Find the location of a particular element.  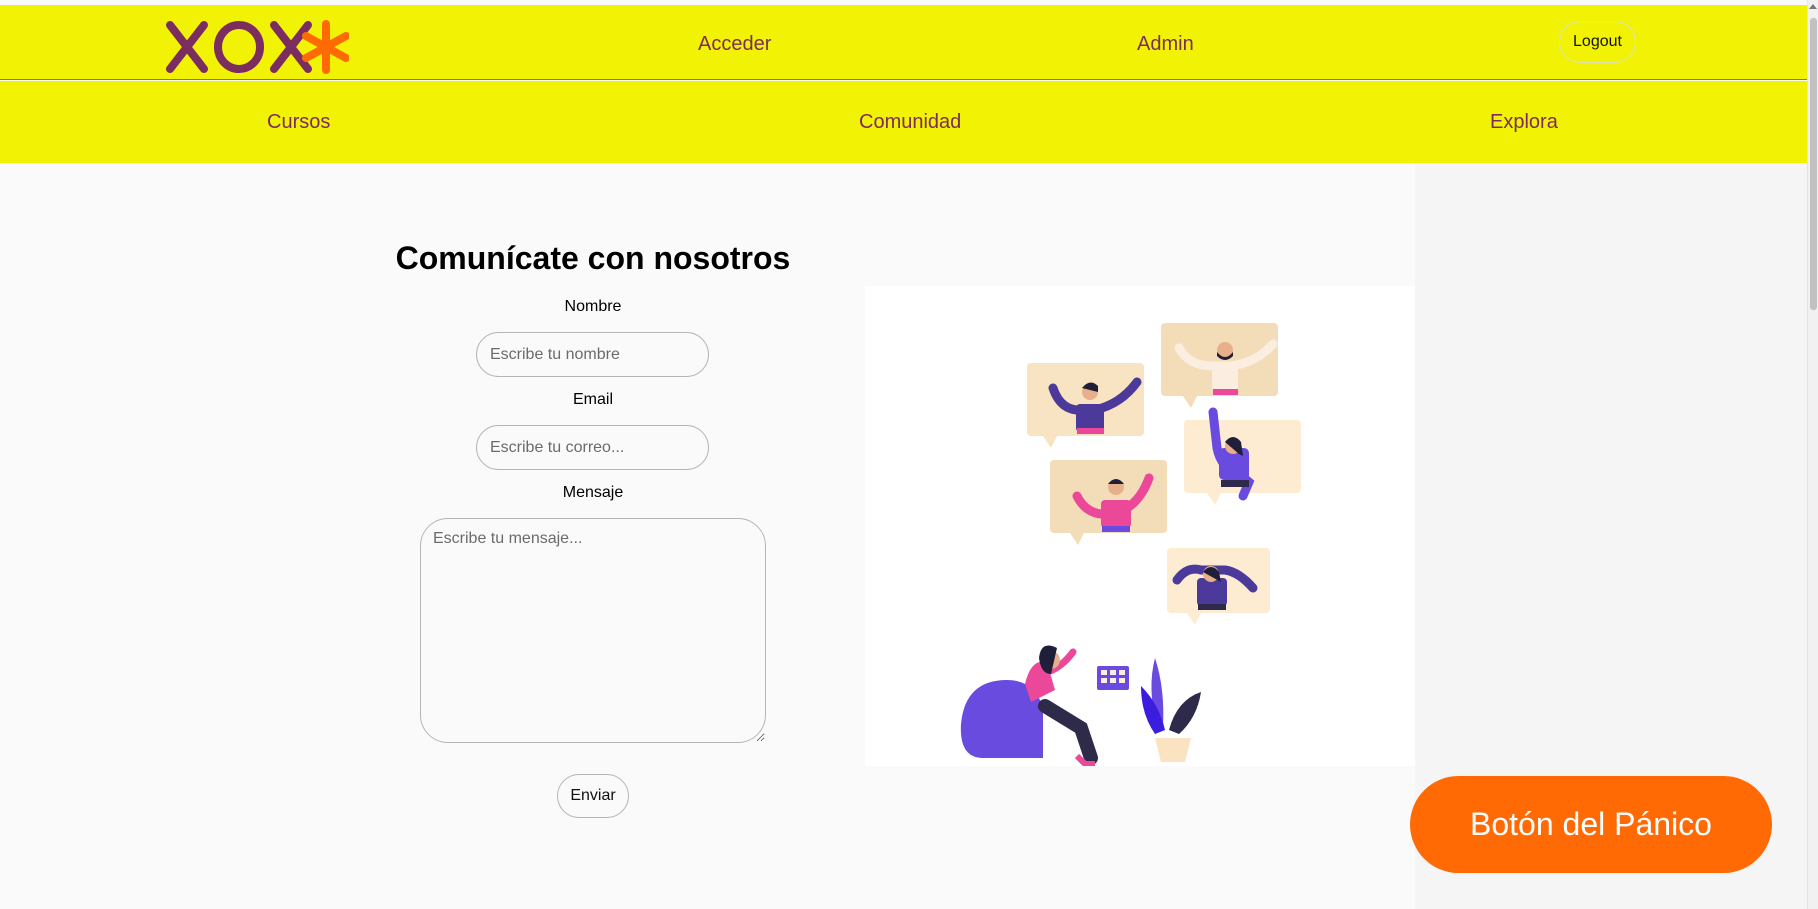

name-input is located at coordinates (592, 354).